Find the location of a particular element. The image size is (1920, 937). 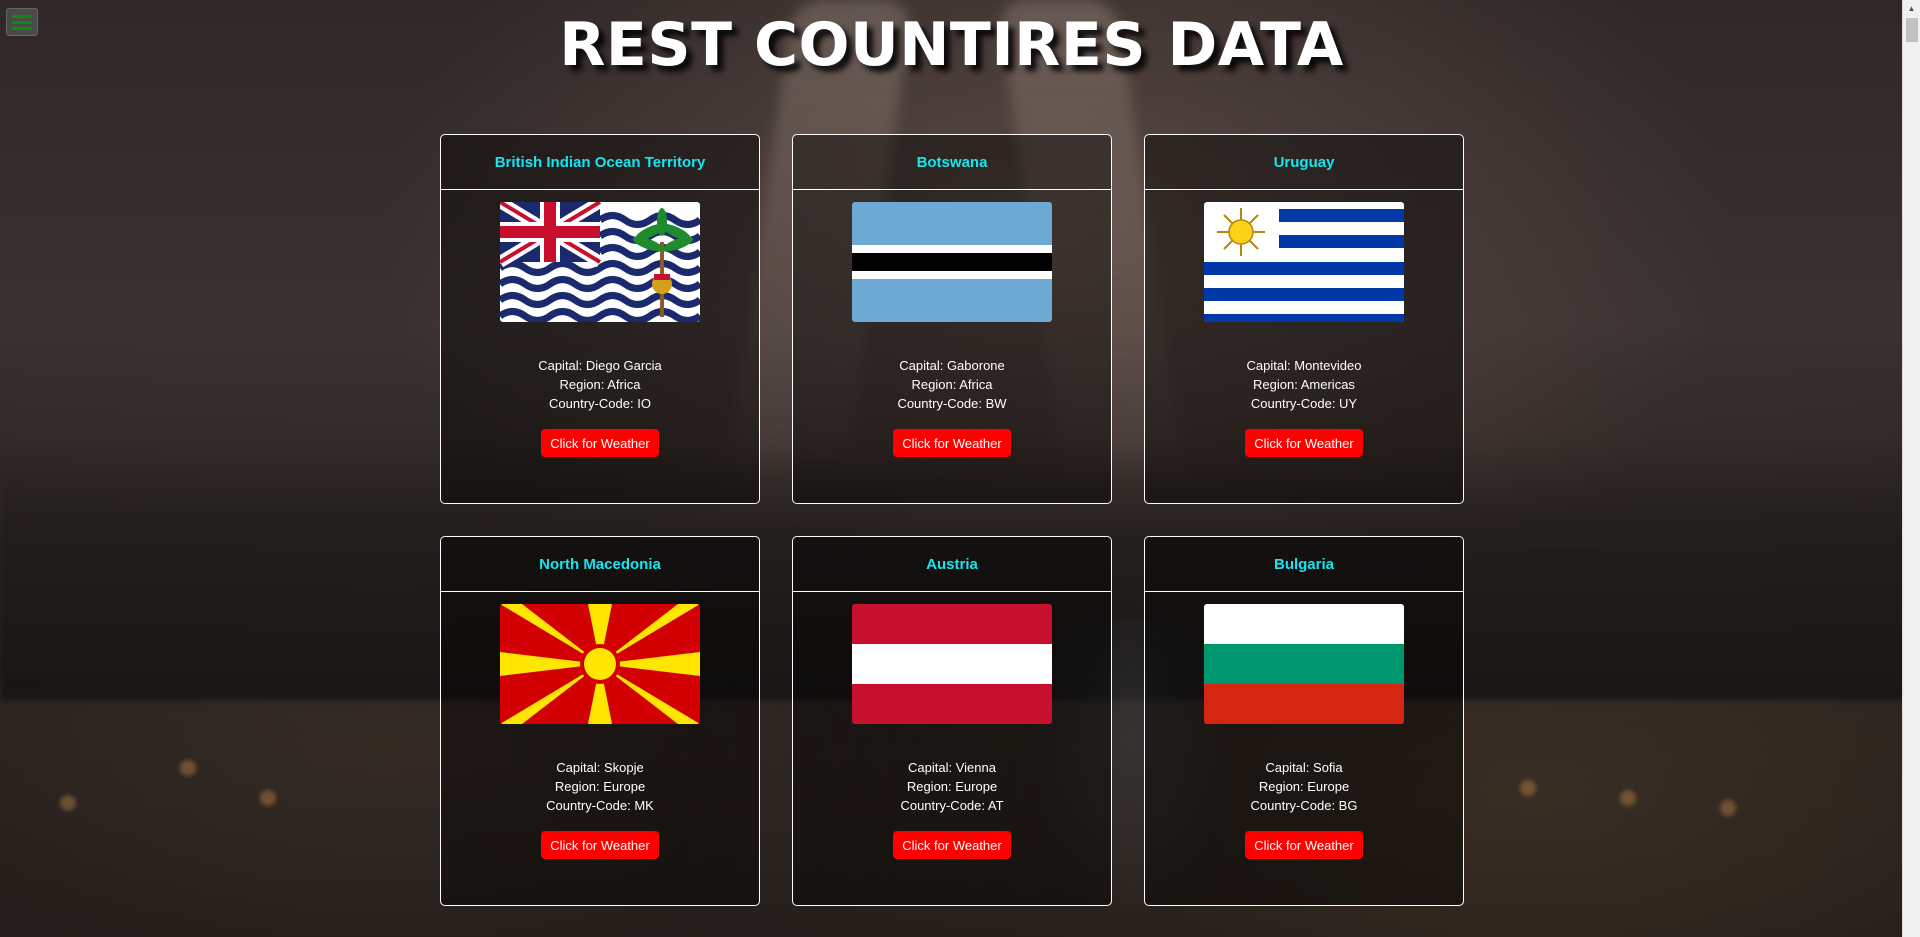

scroll-up-arrow-icon: ▲ is located at coordinates (1911, 8).